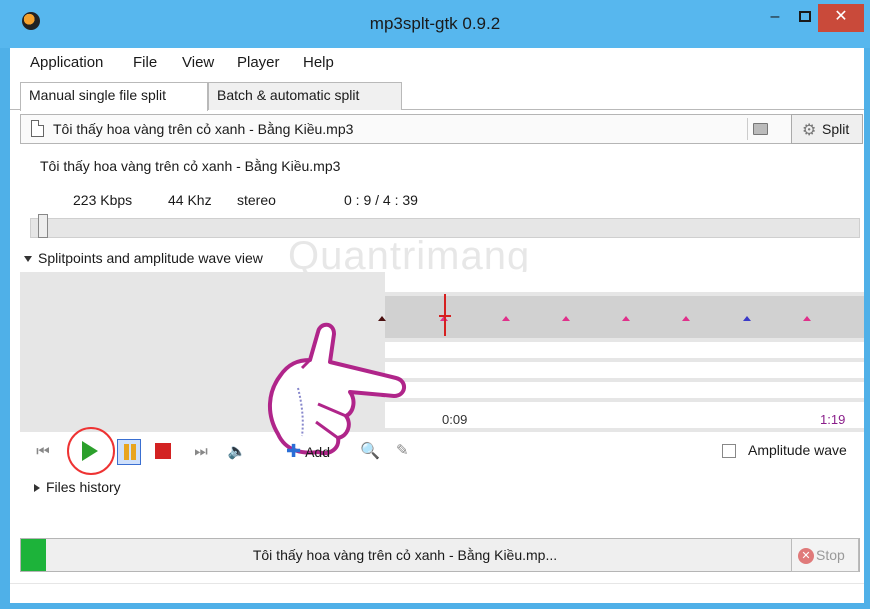 Image resolution: width=870 pixels, height=609 pixels. What do you see at coordinates (833, 419) in the screenshot?
I see `end-time-label: 1:19` at bounding box center [833, 419].